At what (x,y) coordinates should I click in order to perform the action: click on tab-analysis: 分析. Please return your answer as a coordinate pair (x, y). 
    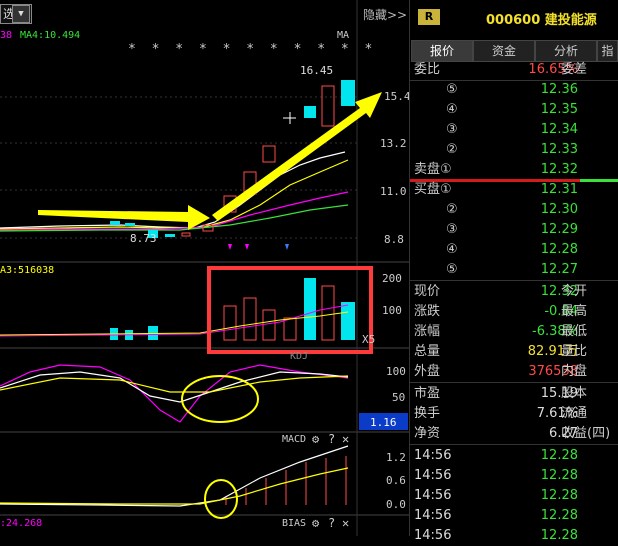
    Looking at the image, I should click on (566, 51).